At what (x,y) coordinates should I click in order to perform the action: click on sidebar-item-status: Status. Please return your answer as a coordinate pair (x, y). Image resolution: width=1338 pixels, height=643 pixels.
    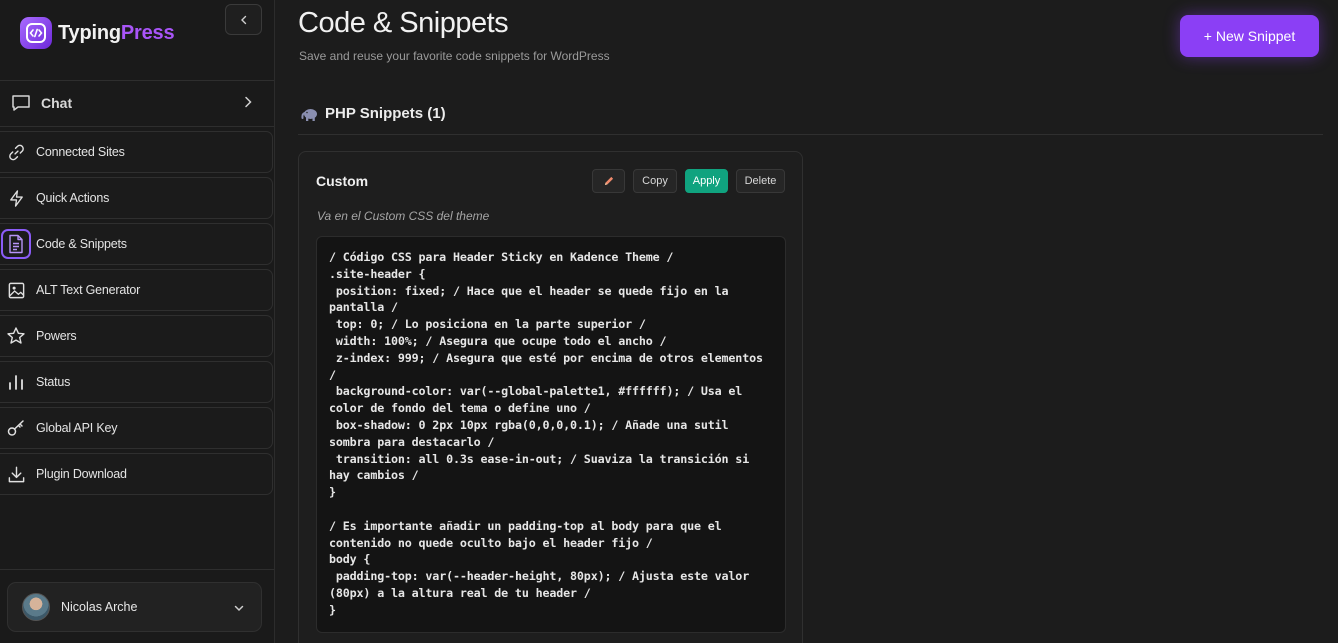
    Looking at the image, I should click on (136, 382).